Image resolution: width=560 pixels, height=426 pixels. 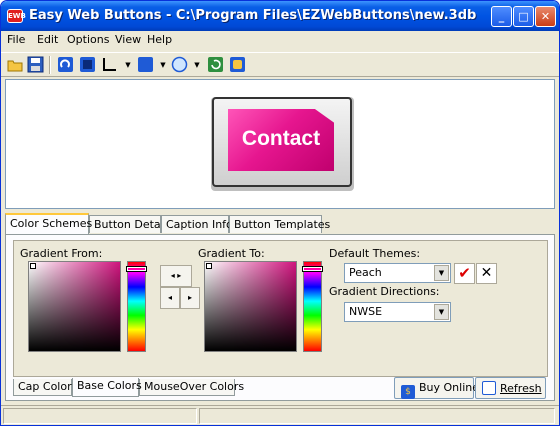 I want to click on color-fill-icon, so click(x=145, y=64).